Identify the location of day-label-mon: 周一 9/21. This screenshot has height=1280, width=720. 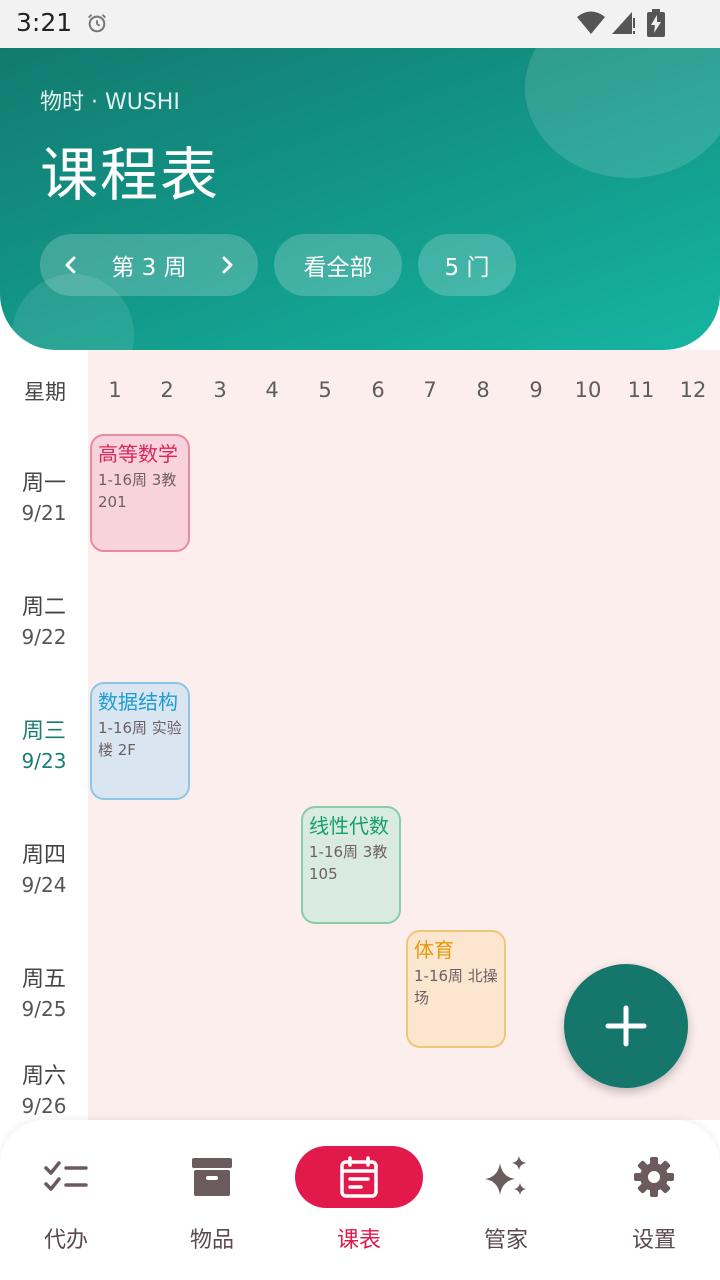
(44, 495).